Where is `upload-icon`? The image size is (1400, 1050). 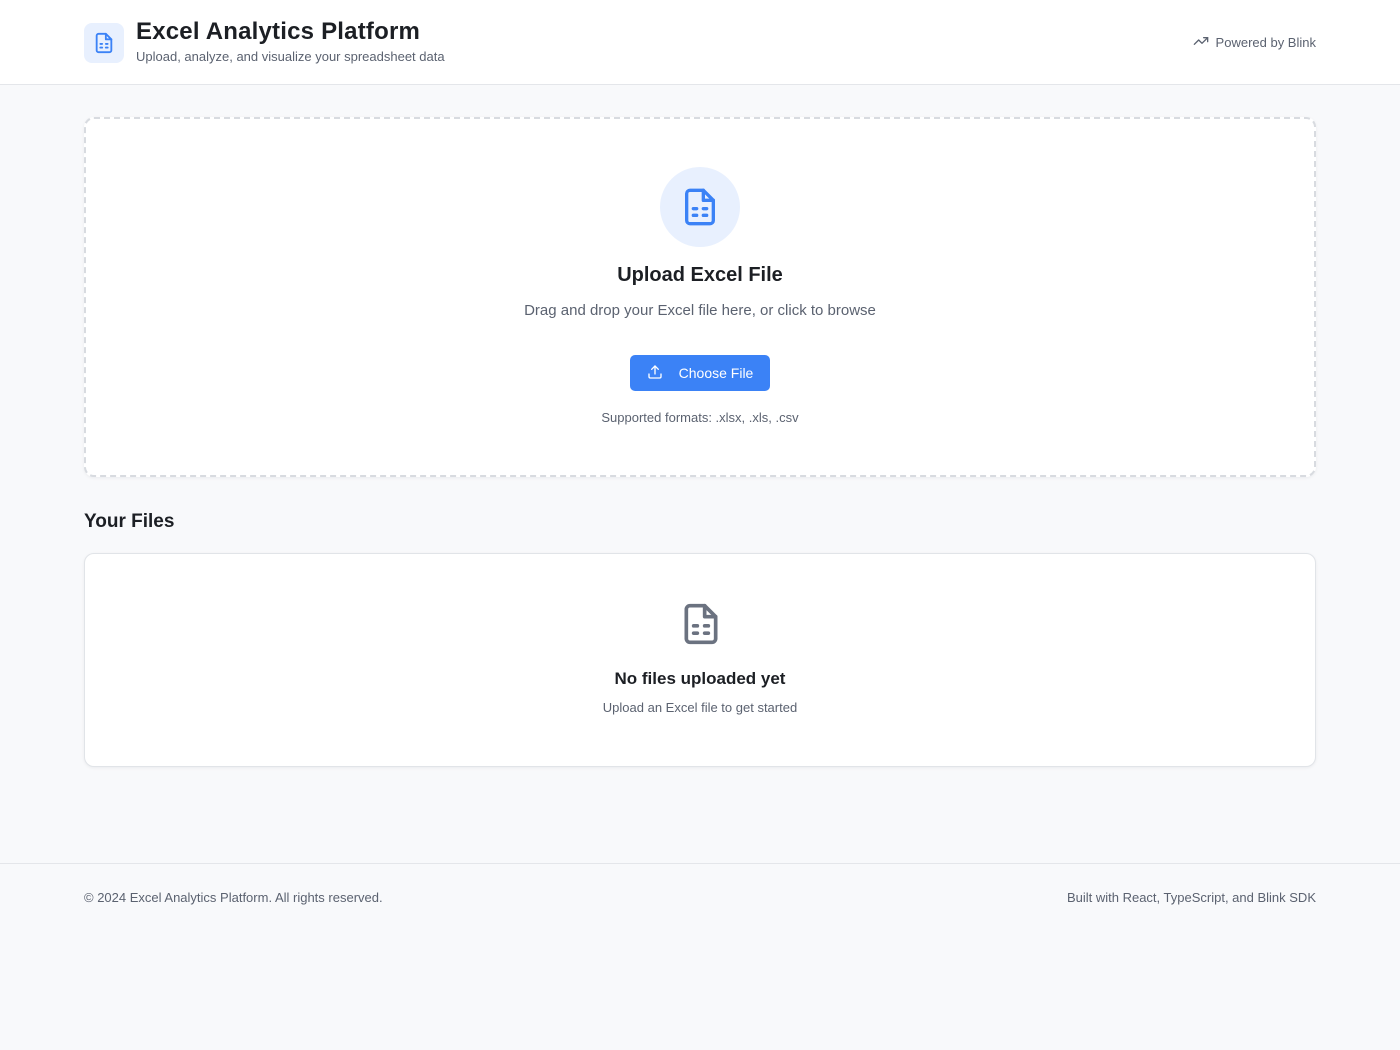
upload-icon is located at coordinates (663, 373).